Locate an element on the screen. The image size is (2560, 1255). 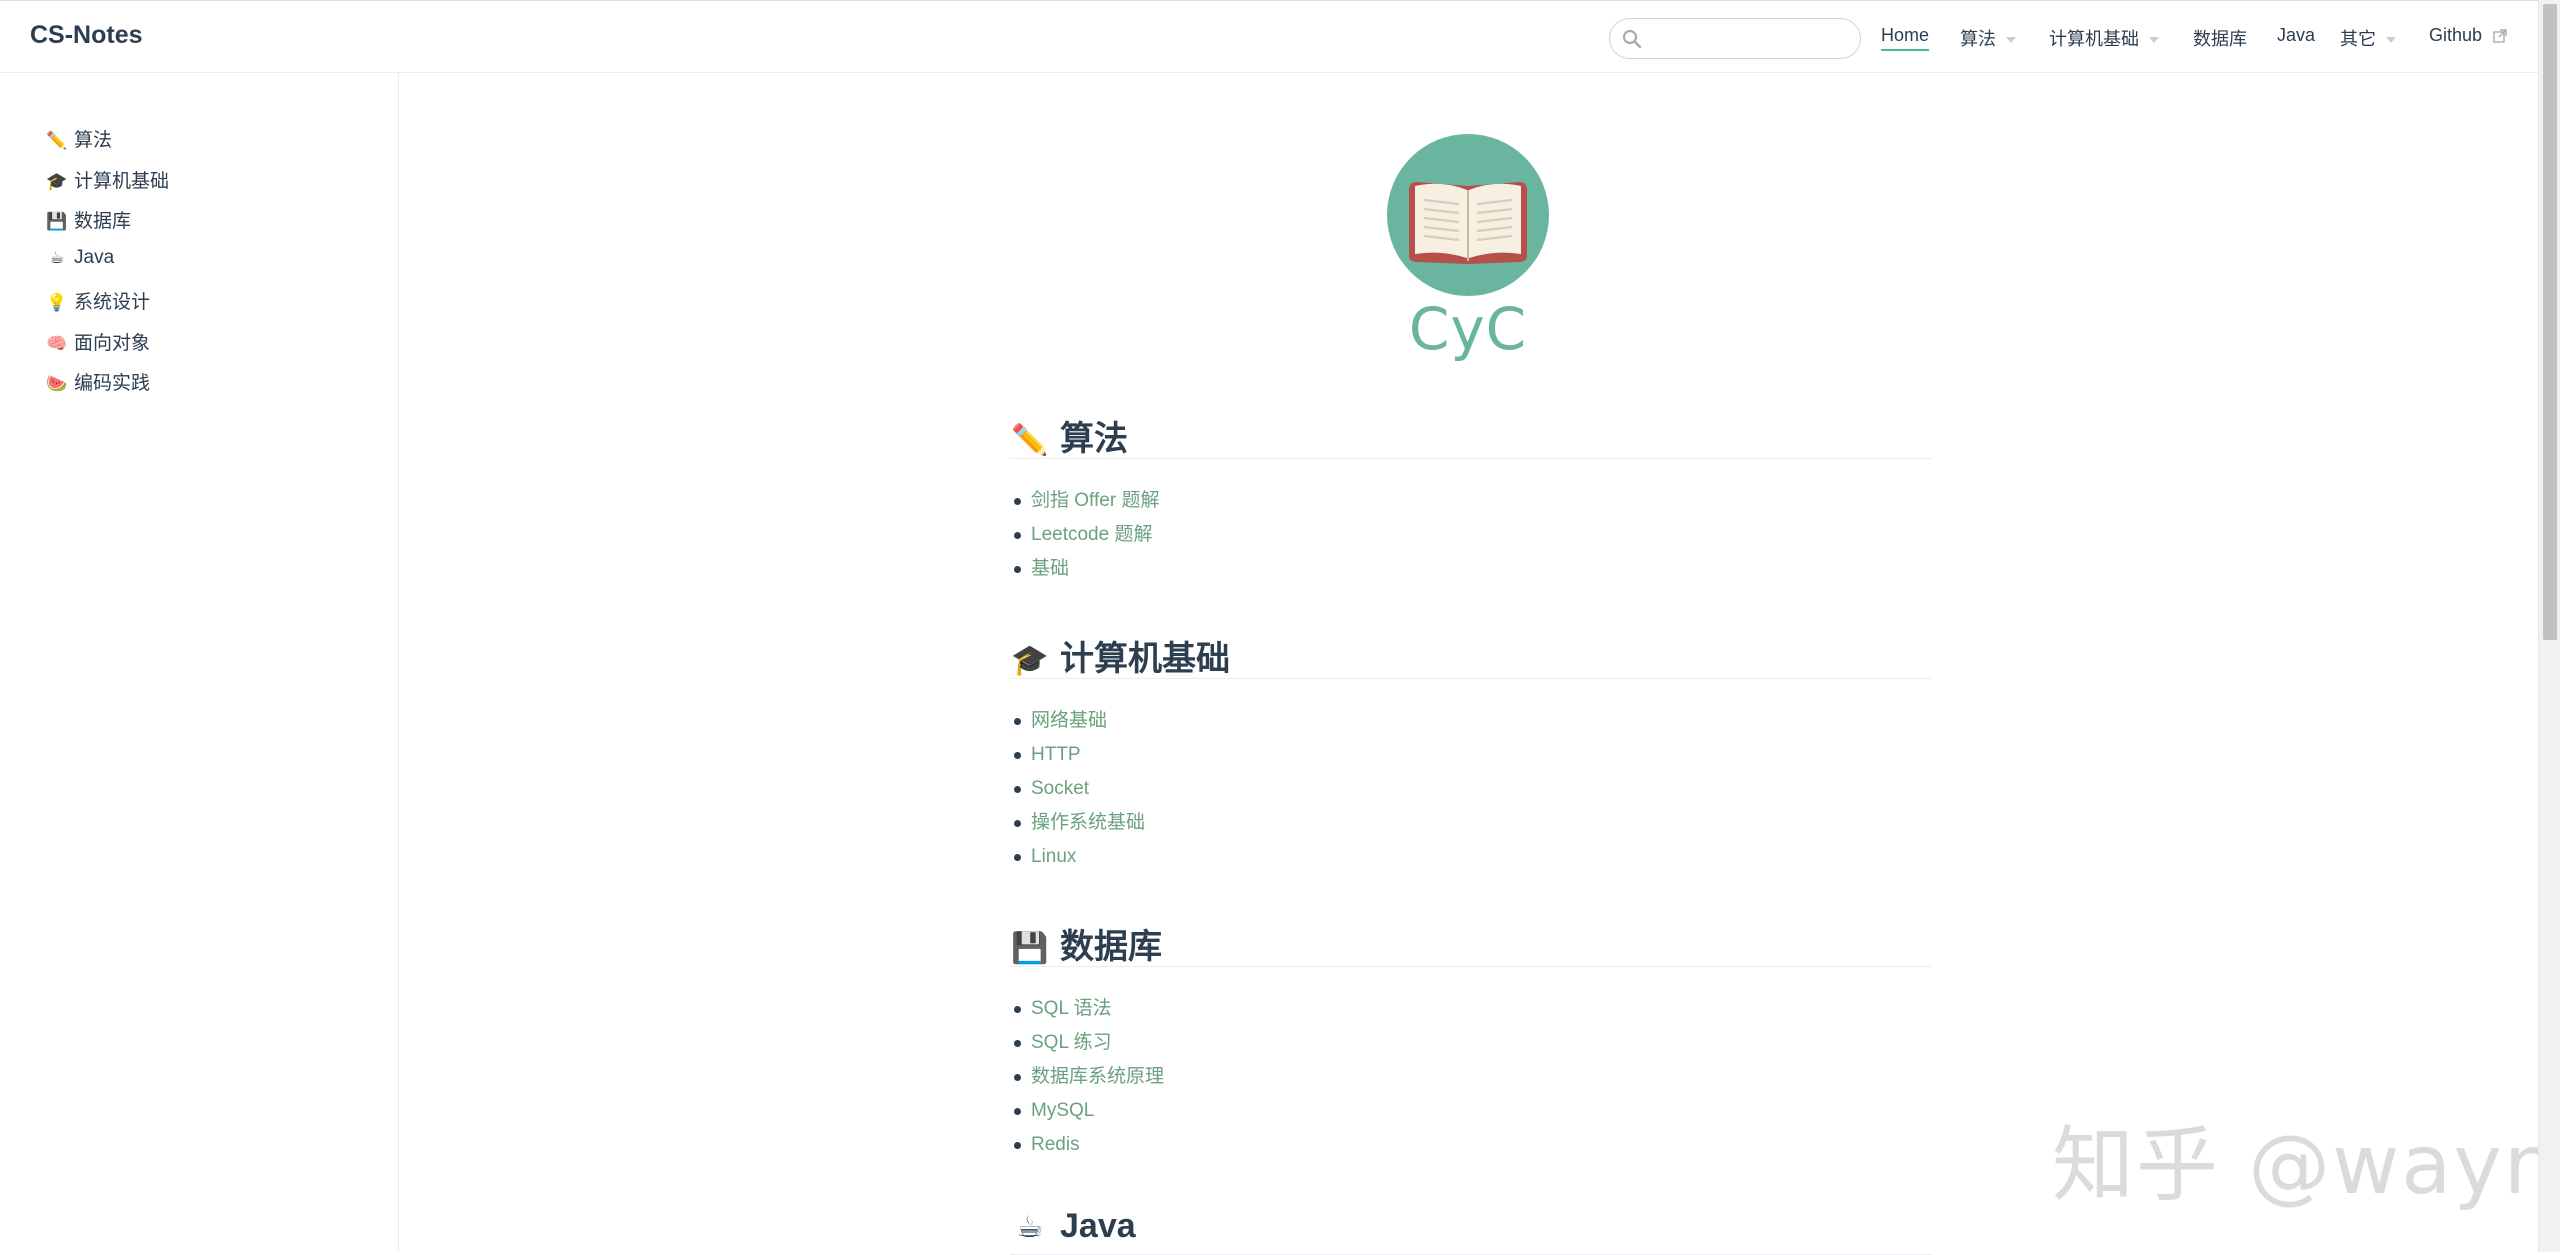
list-item: SQL 练习 is located at coordinates (1097, 1043).